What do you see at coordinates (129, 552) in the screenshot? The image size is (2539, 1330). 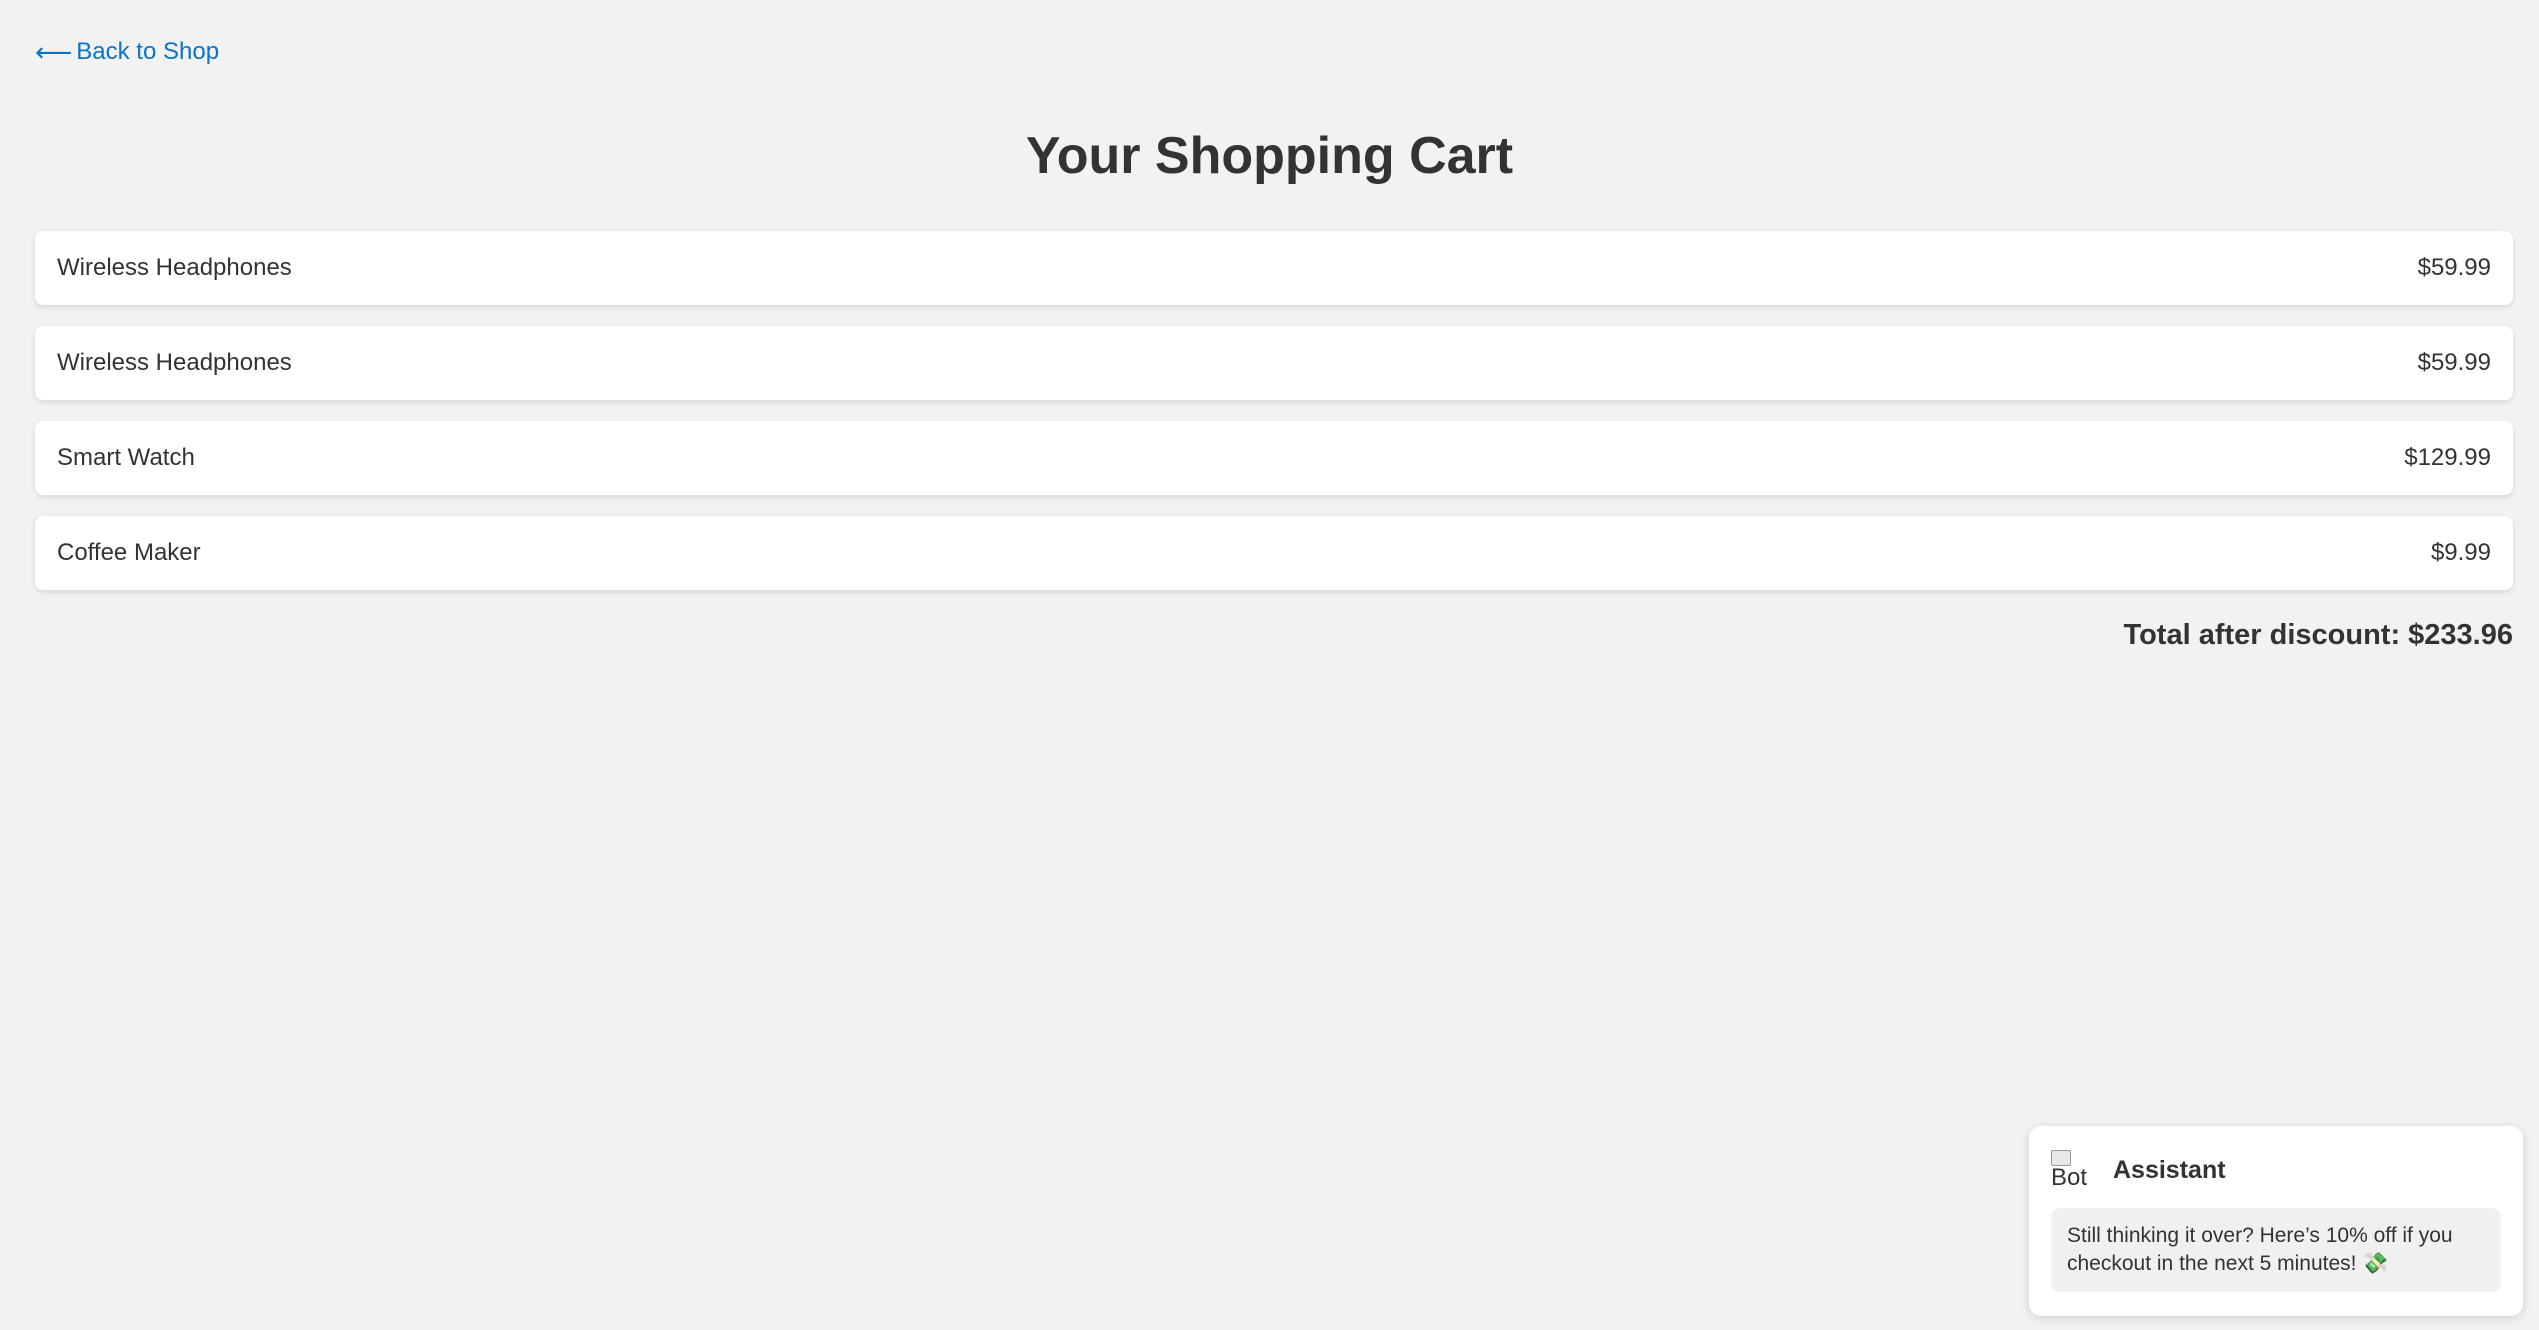 I see `cart-item-name: Coffee Maker` at bounding box center [129, 552].